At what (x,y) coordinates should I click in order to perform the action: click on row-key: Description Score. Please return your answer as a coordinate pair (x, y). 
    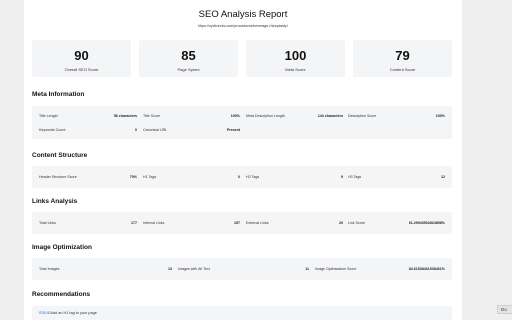
    Looking at the image, I should click on (362, 116).